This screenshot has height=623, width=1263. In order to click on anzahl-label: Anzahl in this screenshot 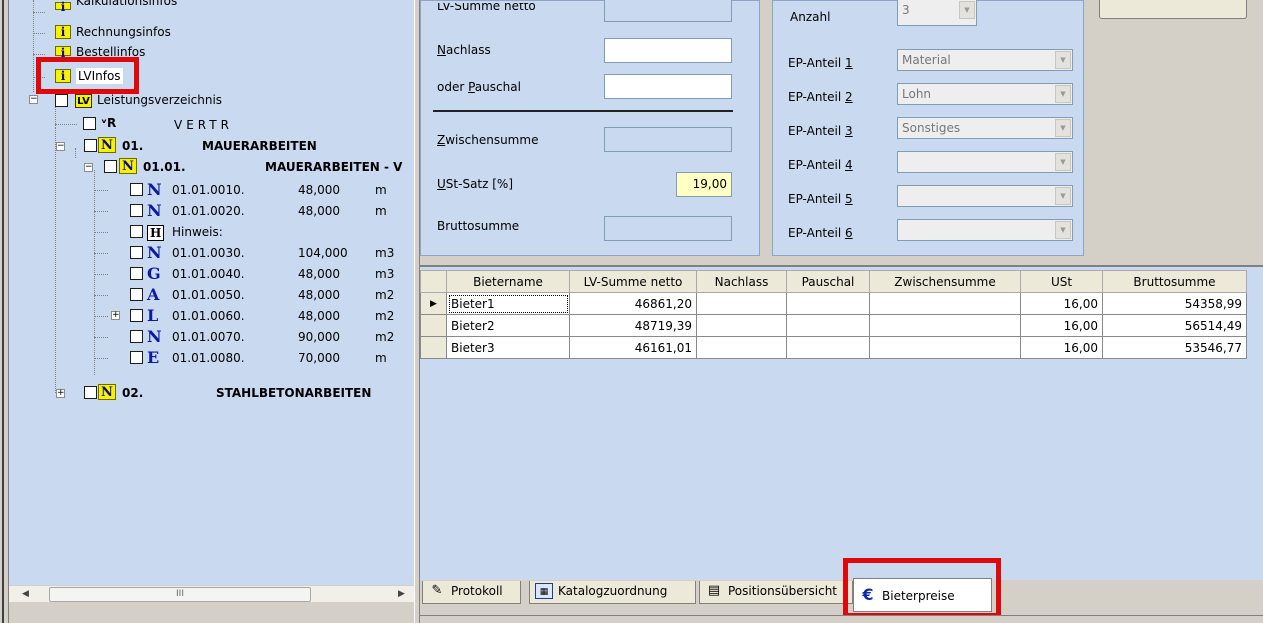, I will do `click(810, 17)`.